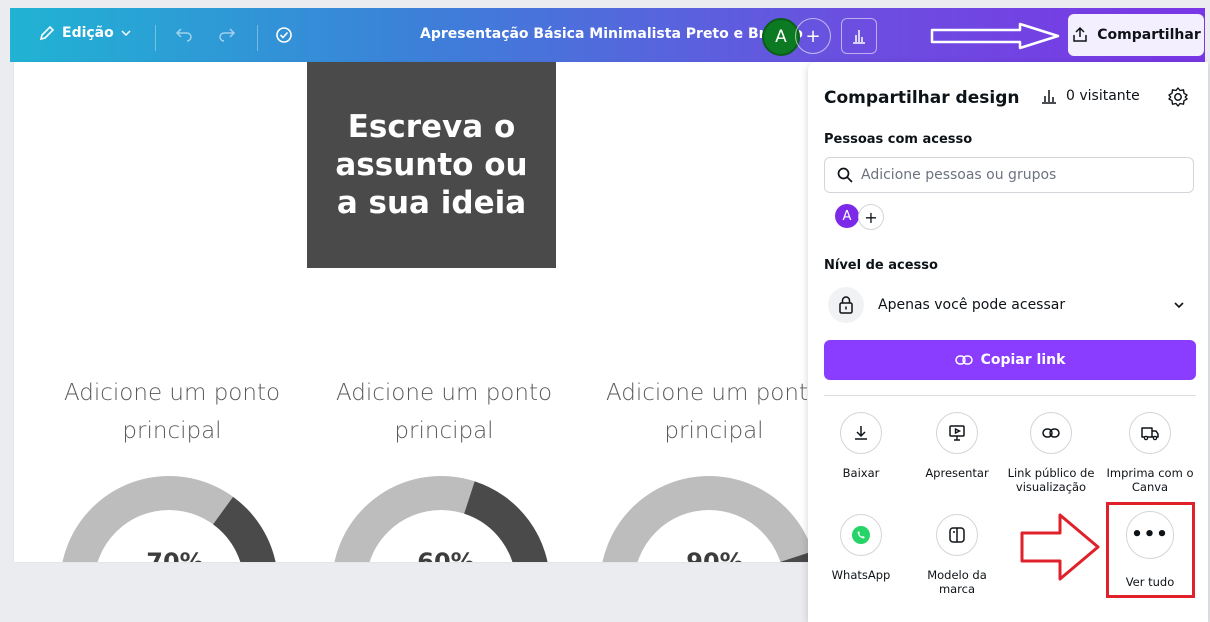  What do you see at coordinates (957, 555) in the screenshot?
I see `brand-template-option: Modelo da marca` at bounding box center [957, 555].